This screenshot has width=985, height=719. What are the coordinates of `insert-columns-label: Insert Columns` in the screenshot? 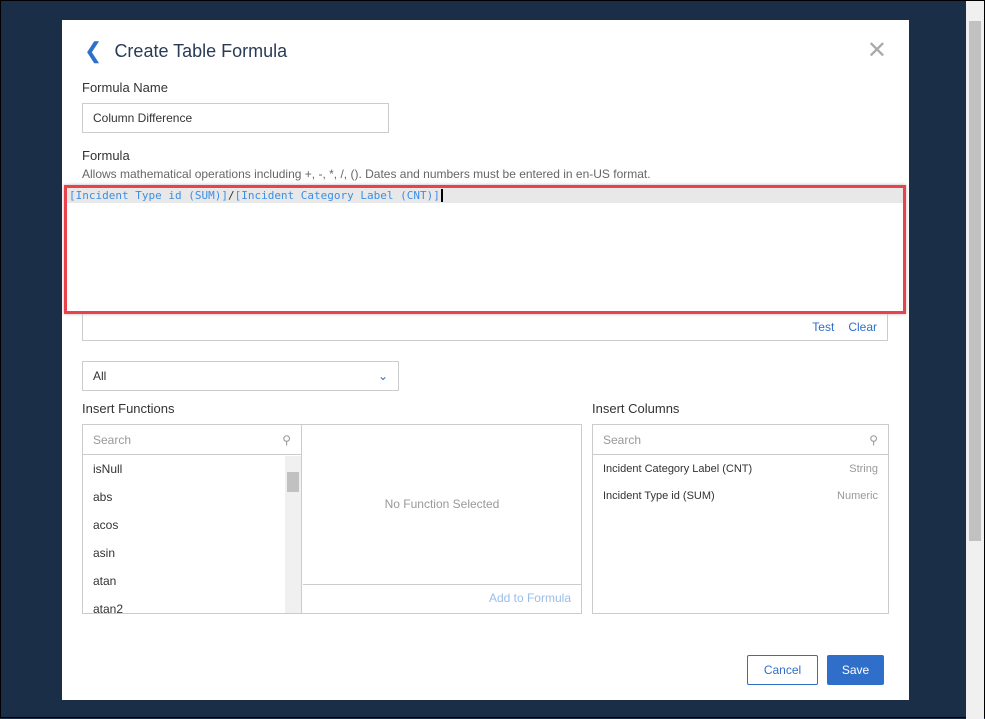 It's located at (636, 408).